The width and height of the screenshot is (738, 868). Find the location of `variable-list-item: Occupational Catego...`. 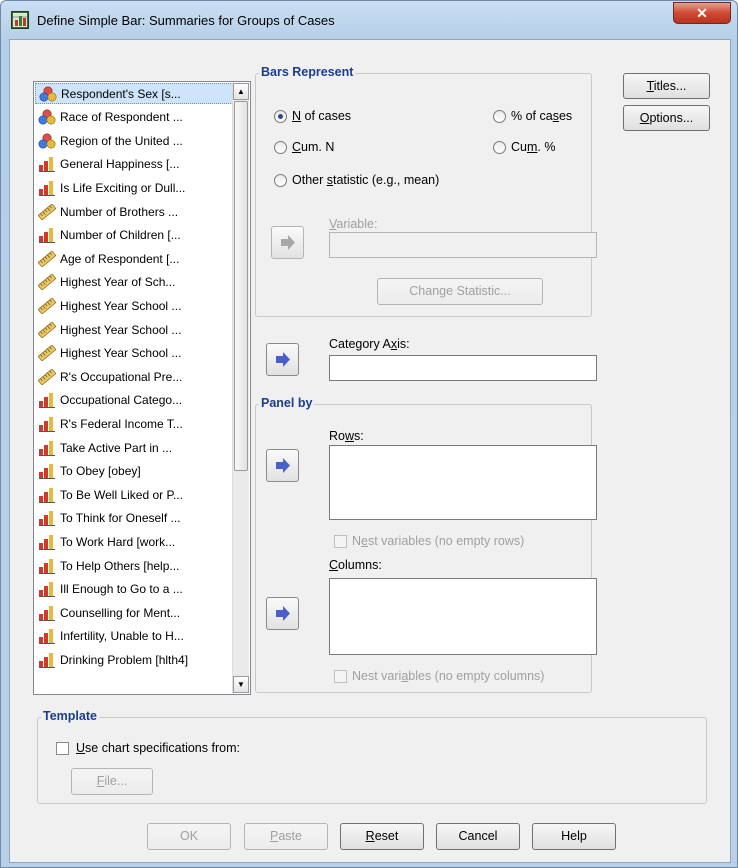

variable-list-item: Occupational Catego... is located at coordinates (134, 400).